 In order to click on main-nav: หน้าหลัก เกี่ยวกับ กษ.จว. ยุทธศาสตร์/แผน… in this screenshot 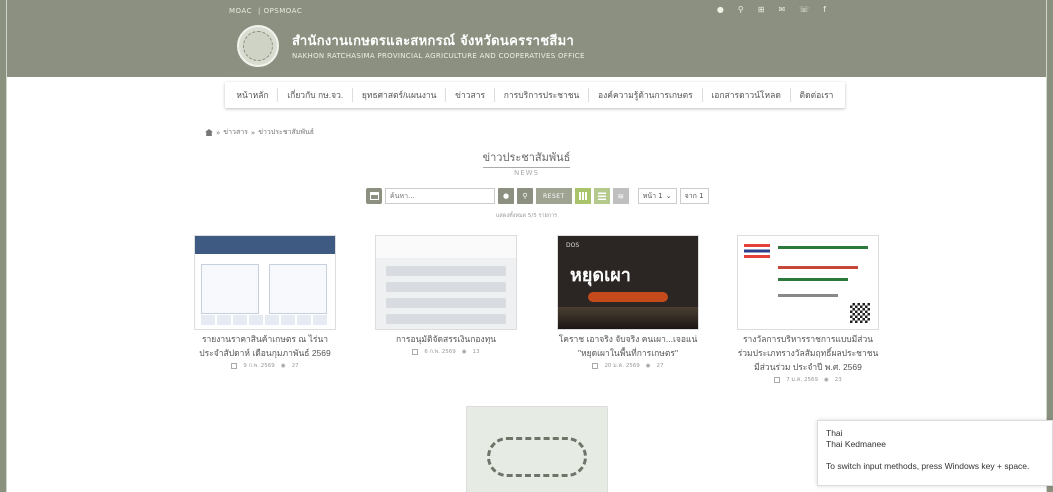, I will do `click(535, 95)`.